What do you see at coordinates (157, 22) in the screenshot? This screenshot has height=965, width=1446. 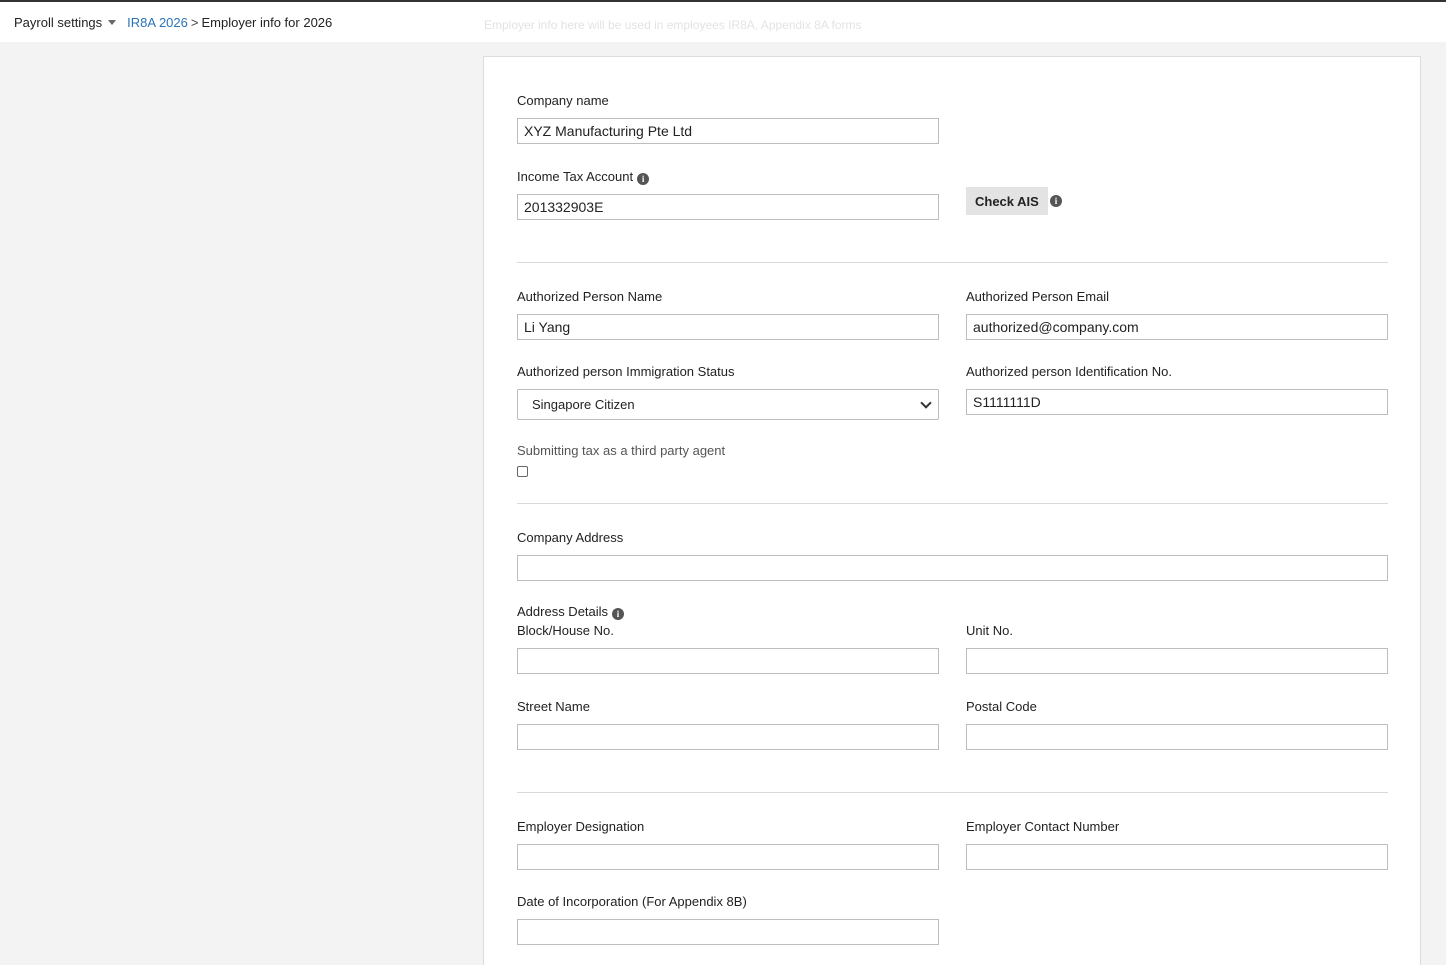 I see `breadcrumb-link-ir8a: IR8A 2026` at bounding box center [157, 22].